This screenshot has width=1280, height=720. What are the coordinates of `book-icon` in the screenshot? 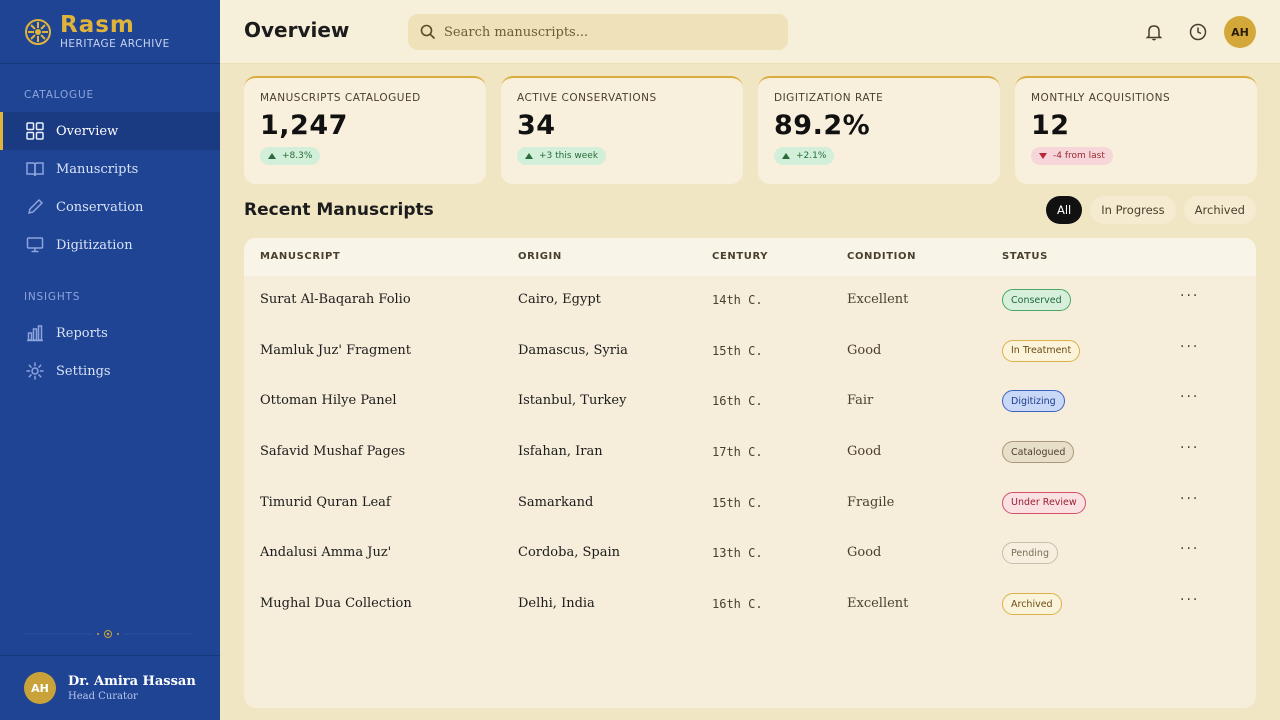 It's located at (35, 169).